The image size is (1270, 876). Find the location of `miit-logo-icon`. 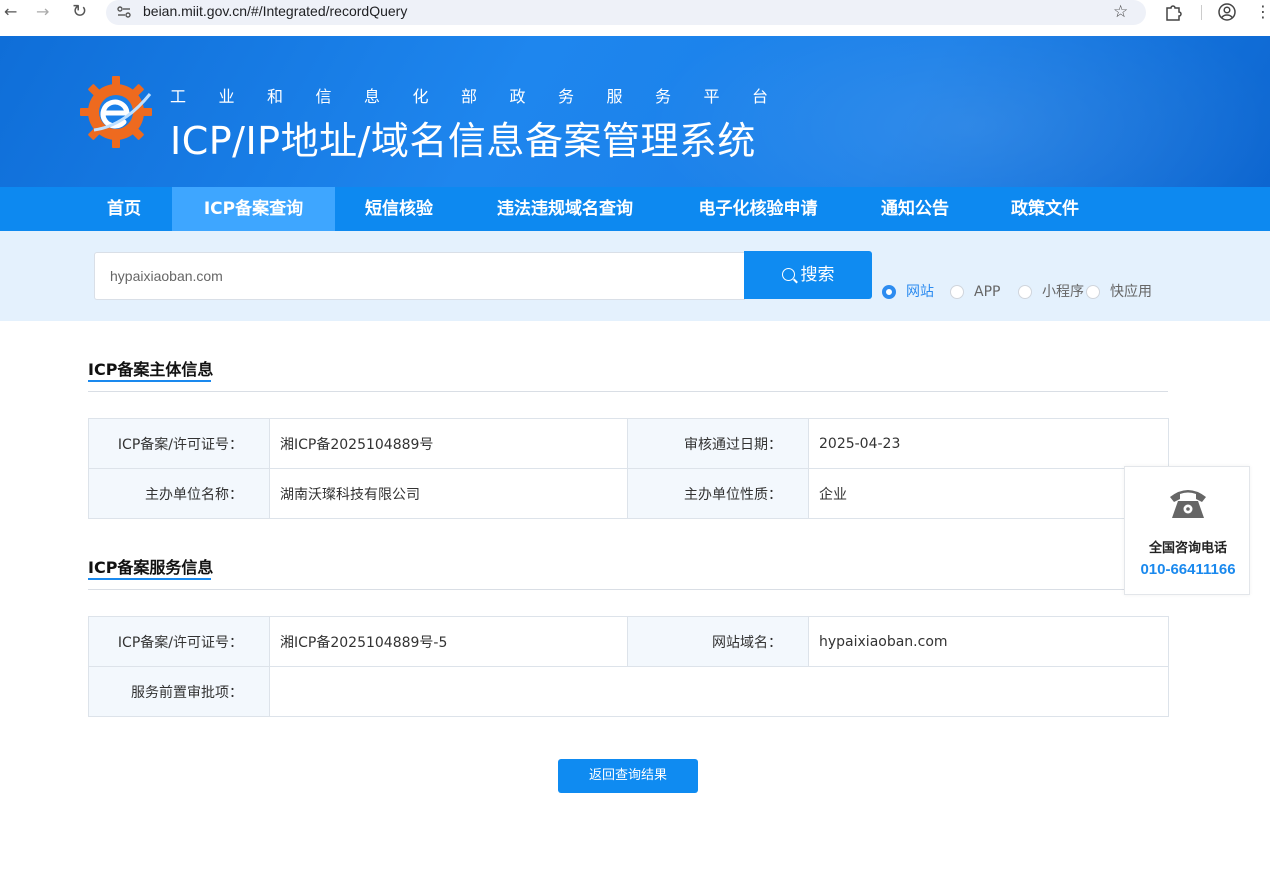

miit-logo-icon is located at coordinates (116, 112).